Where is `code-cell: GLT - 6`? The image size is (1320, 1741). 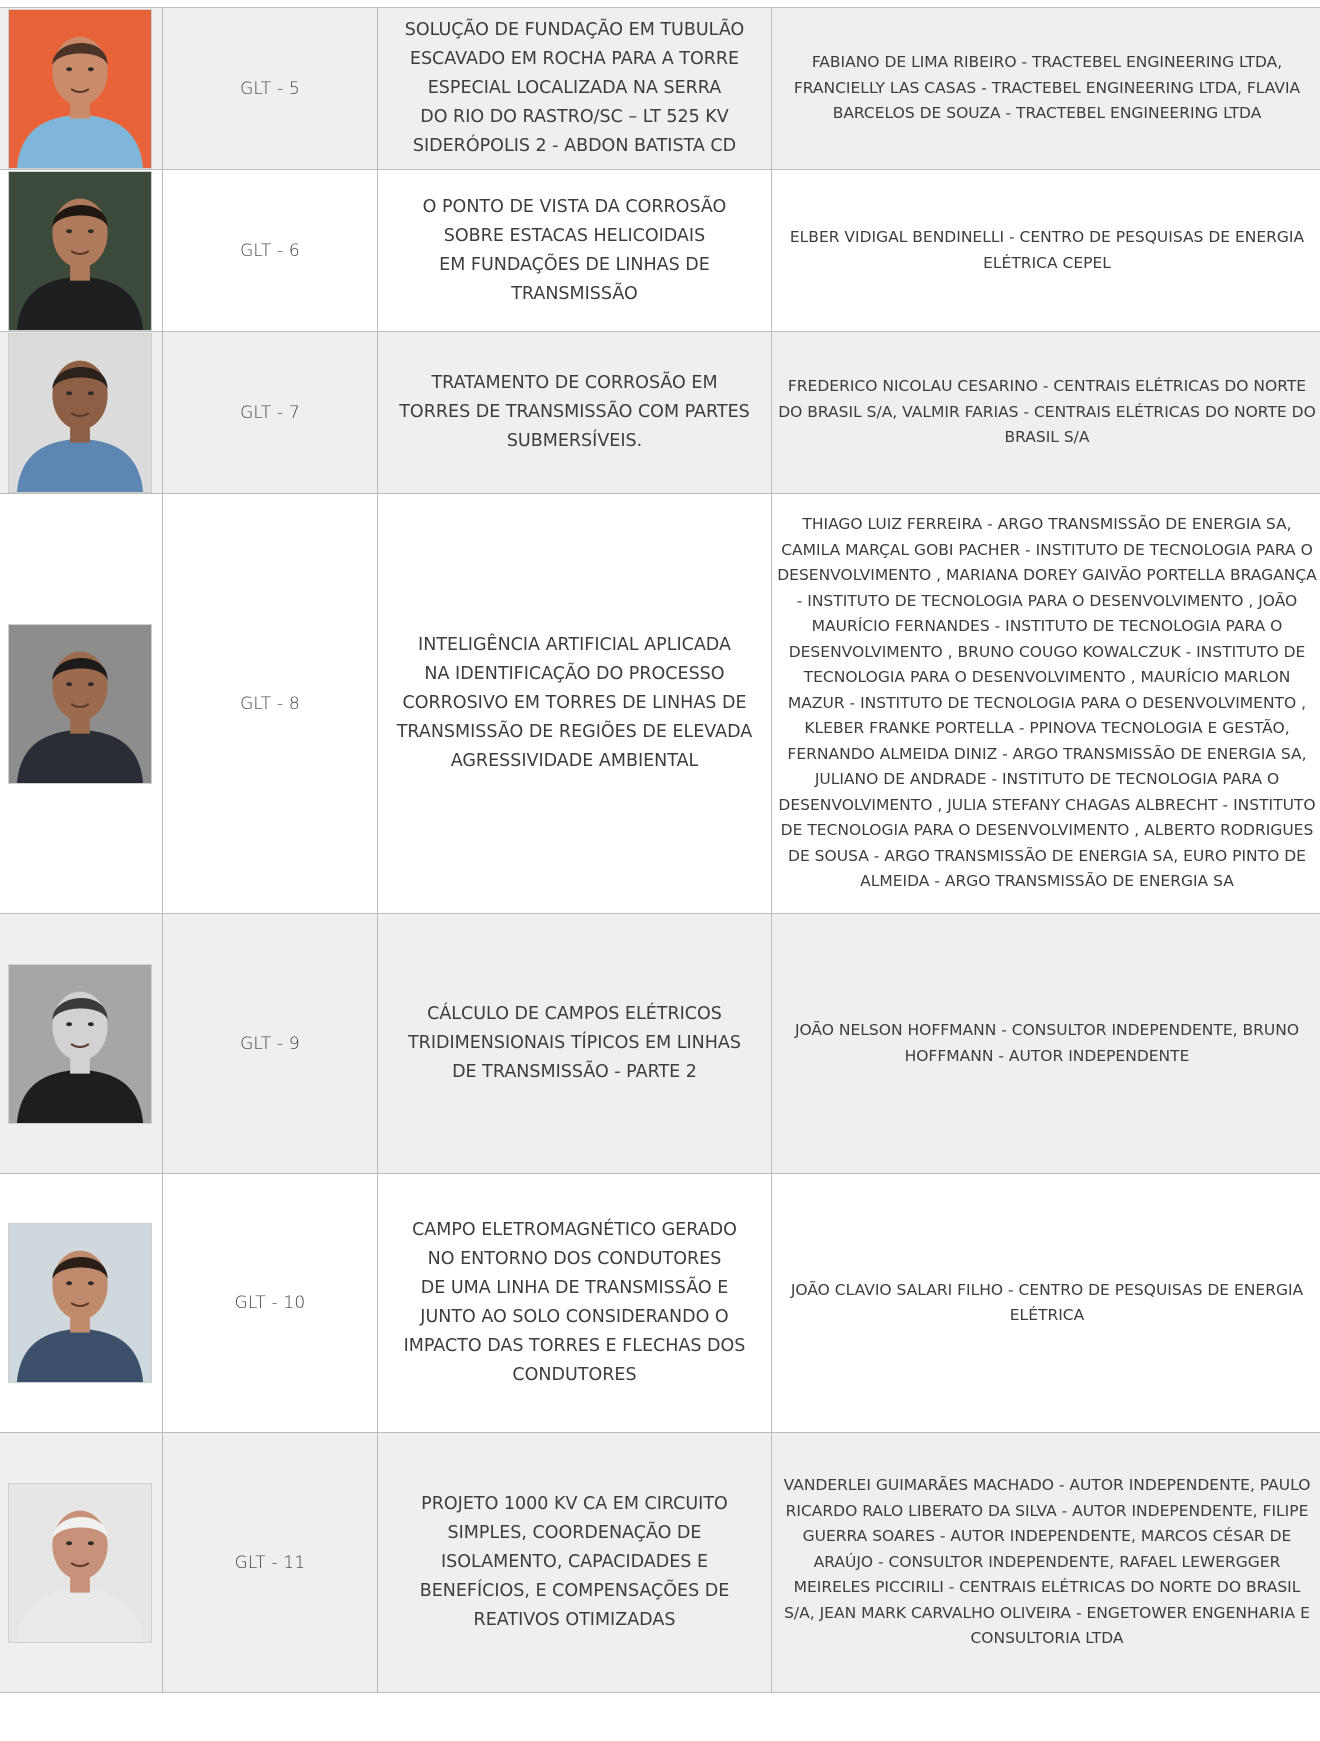 code-cell: GLT - 6 is located at coordinates (270, 250).